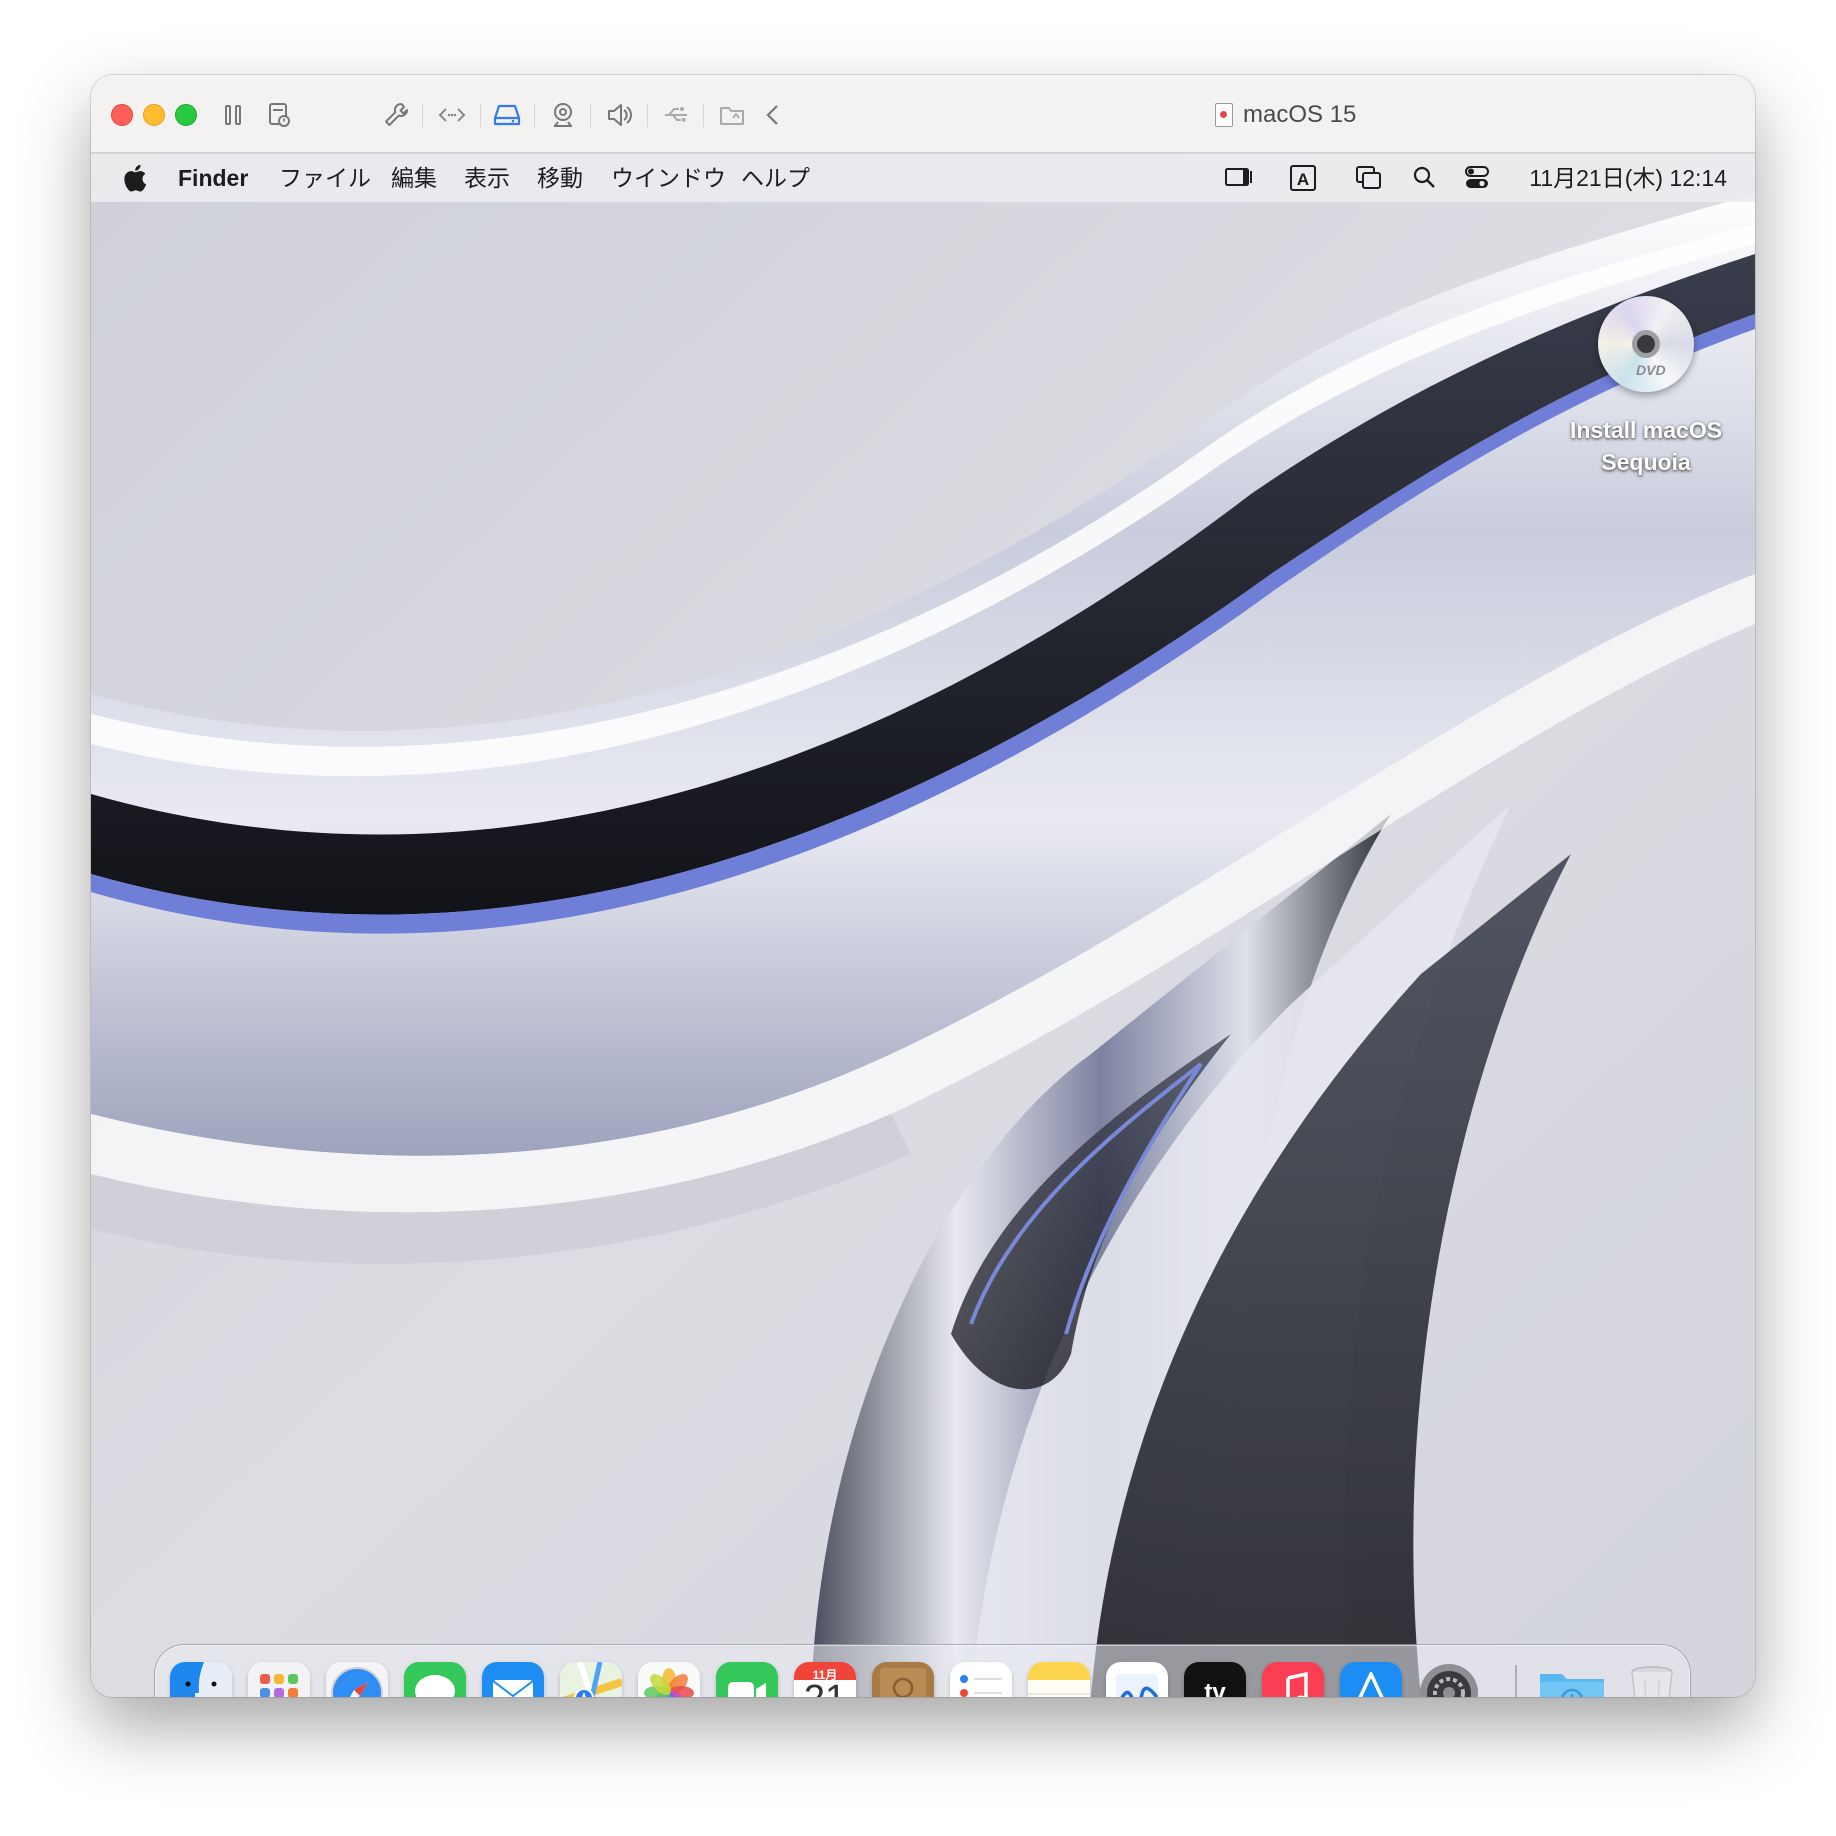 The image size is (1836, 1836). What do you see at coordinates (154, 115) in the screenshot?
I see `minimize-button` at bounding box center [154, 115].